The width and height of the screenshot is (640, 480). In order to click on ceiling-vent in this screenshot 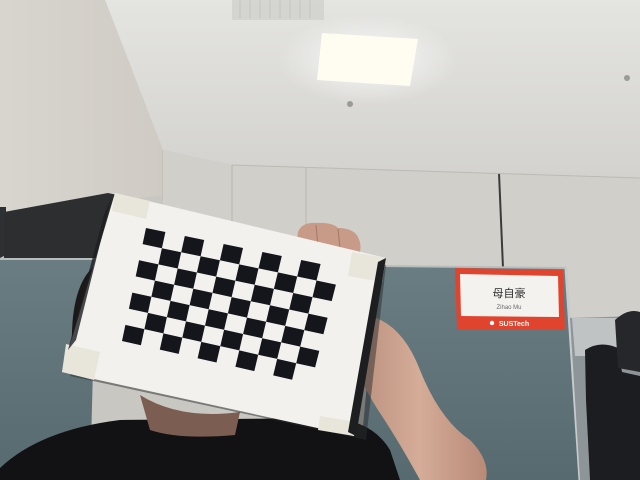, I will do `click(278, 10)`.